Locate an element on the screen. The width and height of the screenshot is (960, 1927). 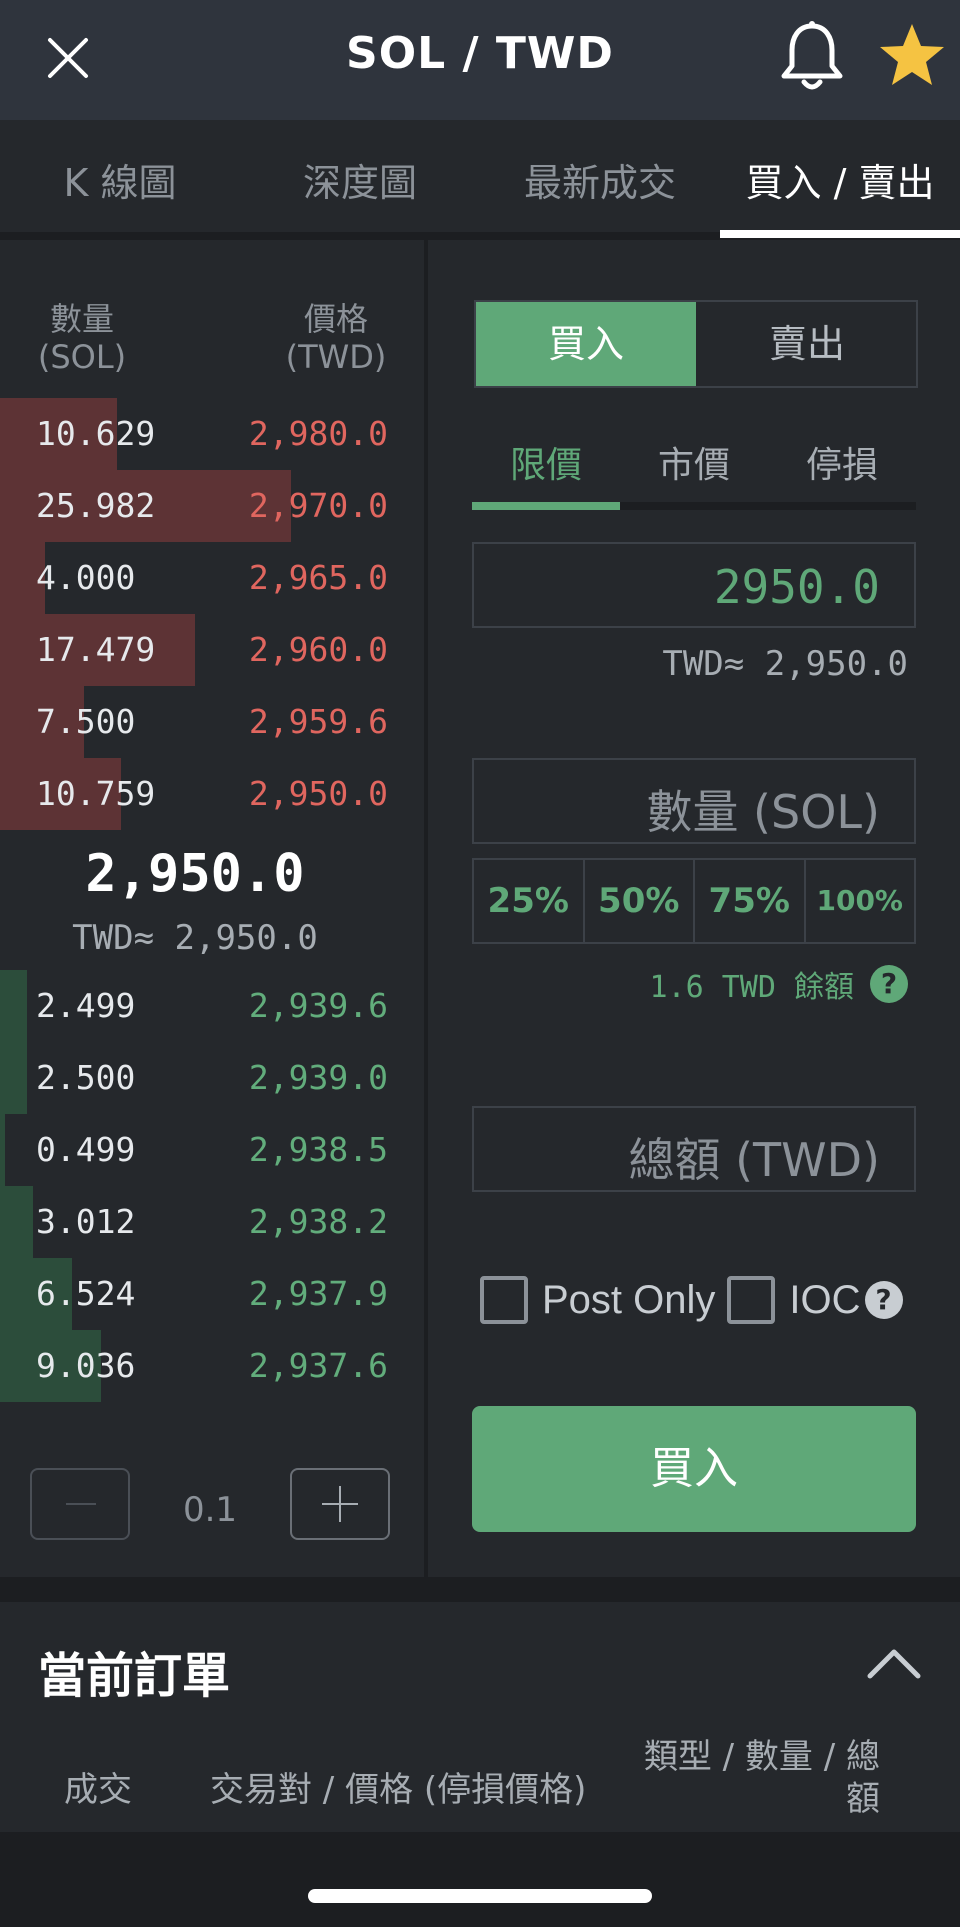
submit-buy-button: 買入 is located at coordinates (694, 1469).